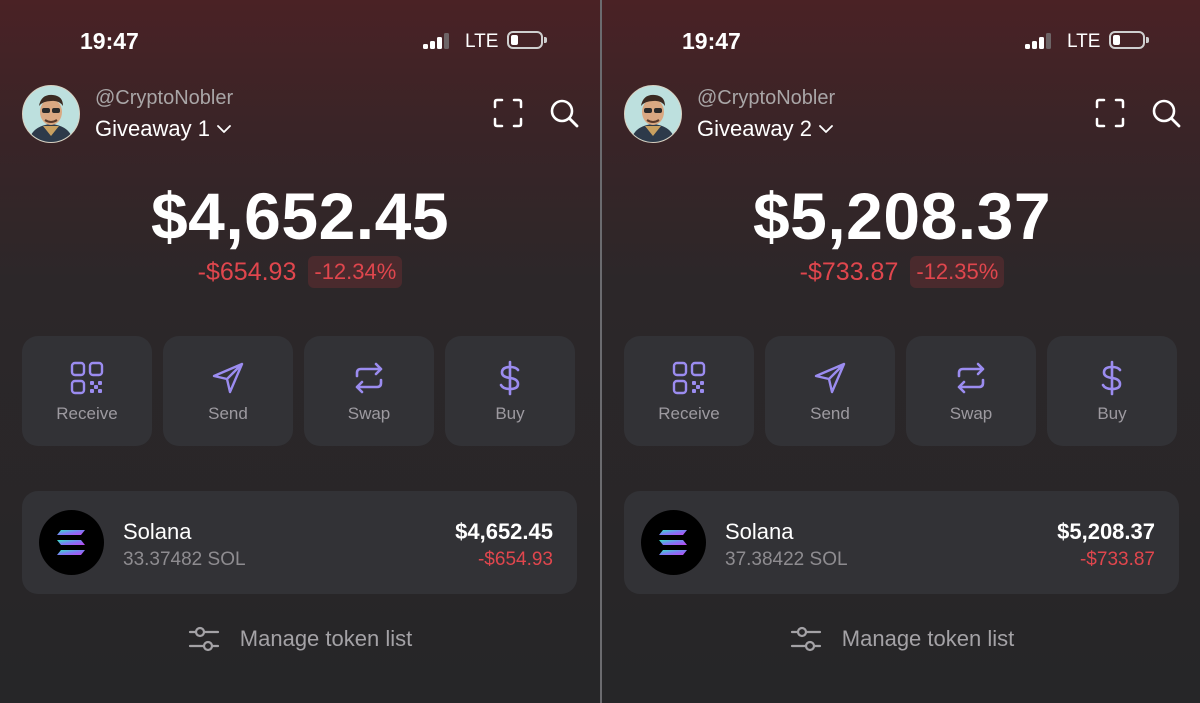 Image resolution: width=1200 pixels, height=703 pixels. I want to click on change-percent-badge: -12.35%, so click(957, 272).